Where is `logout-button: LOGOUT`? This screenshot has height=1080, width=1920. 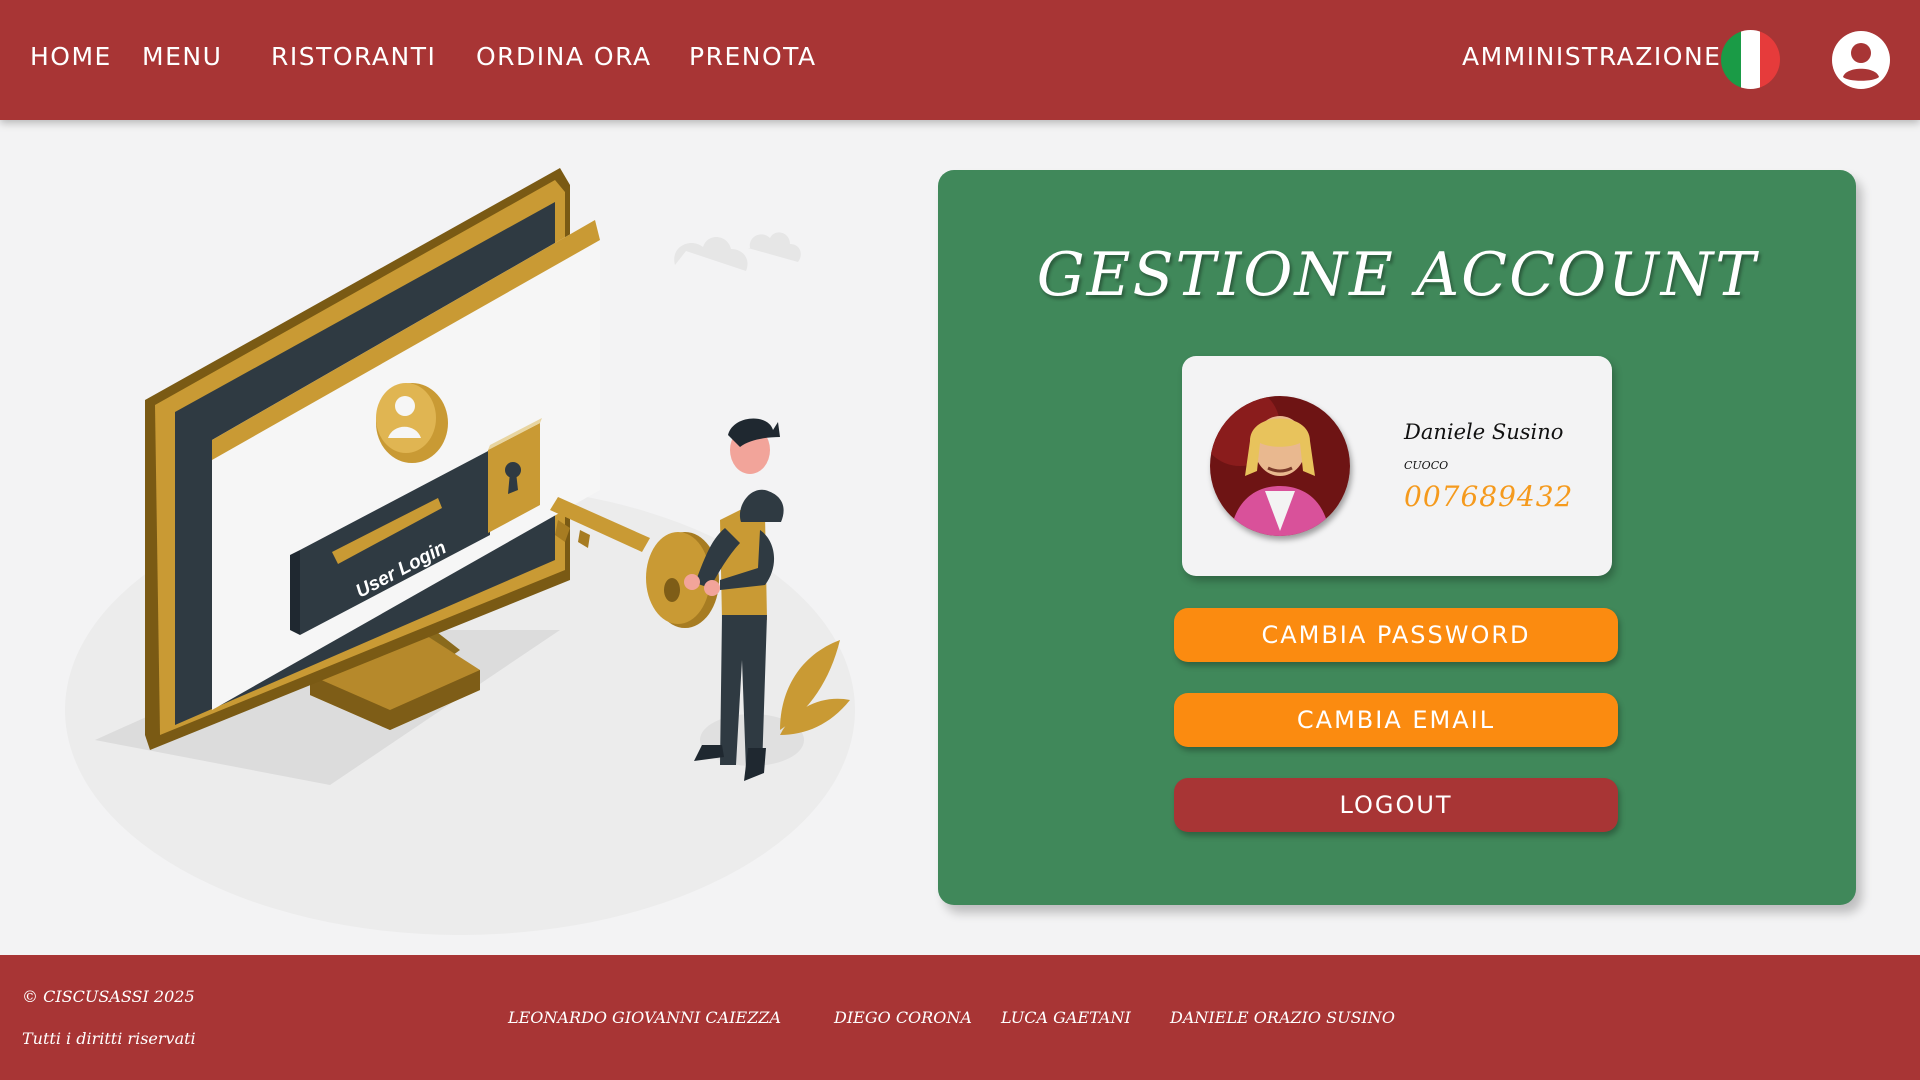
logout-button: LOGOUT is located at coordinates (1396, 805).